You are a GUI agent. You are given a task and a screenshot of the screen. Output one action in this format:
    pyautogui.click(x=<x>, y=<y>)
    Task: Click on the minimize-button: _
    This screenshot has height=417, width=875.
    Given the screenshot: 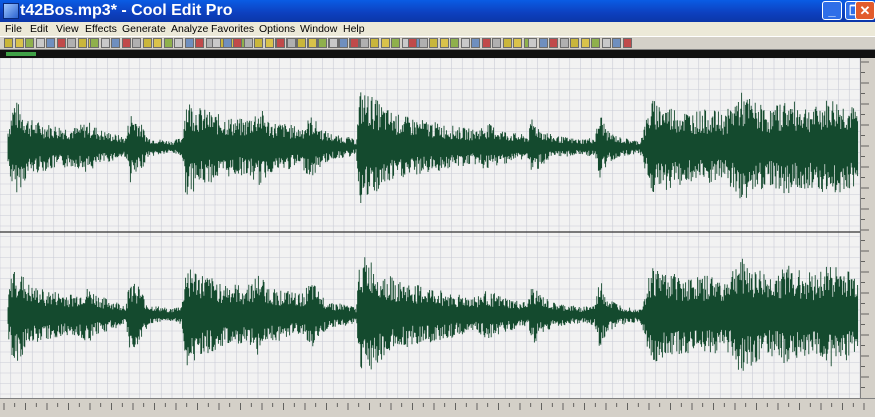 What is the action you would take?
    pyautogui.click(x=832, y=10)
    